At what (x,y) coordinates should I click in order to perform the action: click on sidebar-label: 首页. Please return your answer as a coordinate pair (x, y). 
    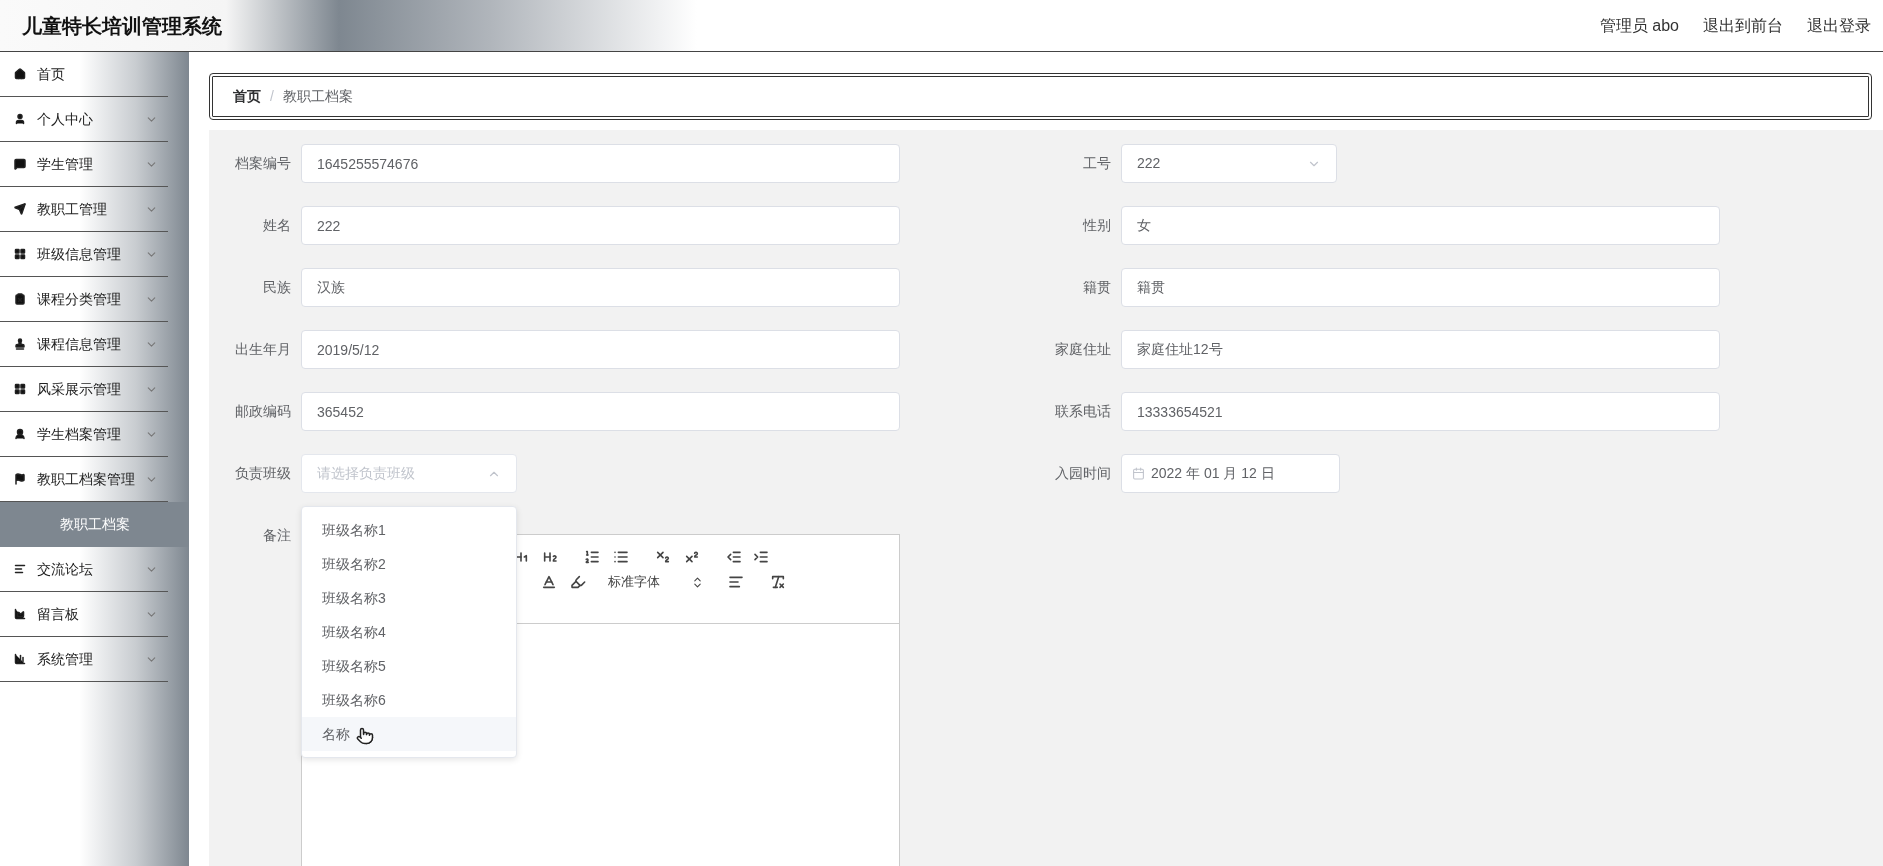
    Looking at the image, I should click on (51, 74).